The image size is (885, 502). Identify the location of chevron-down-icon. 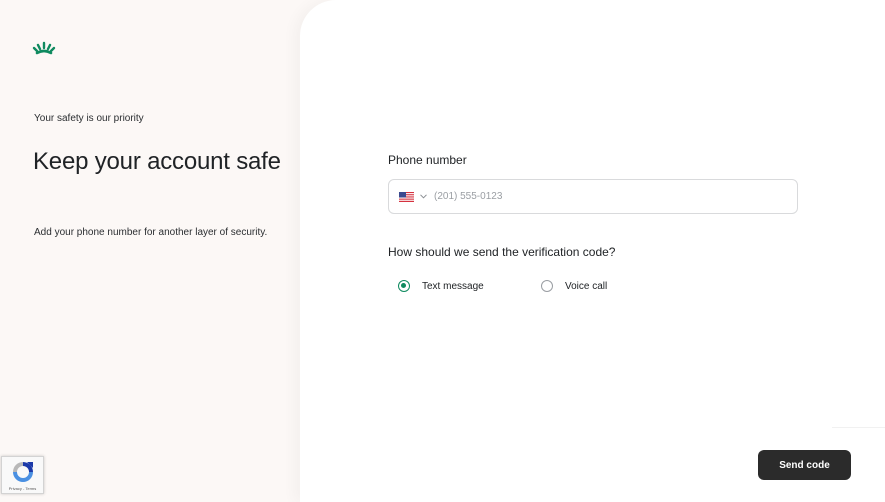
(423, 196).